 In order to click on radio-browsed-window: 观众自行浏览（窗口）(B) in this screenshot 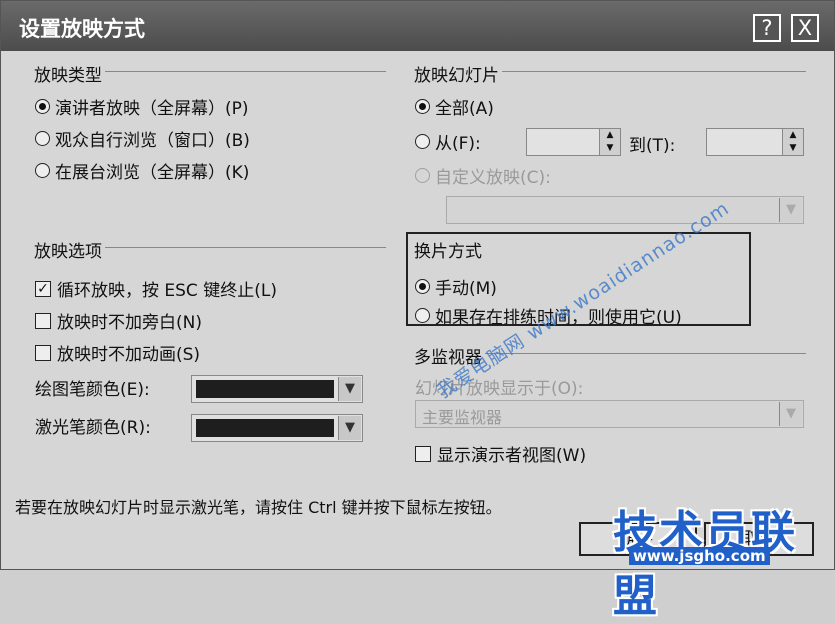, I will do `click(142, 138)`.